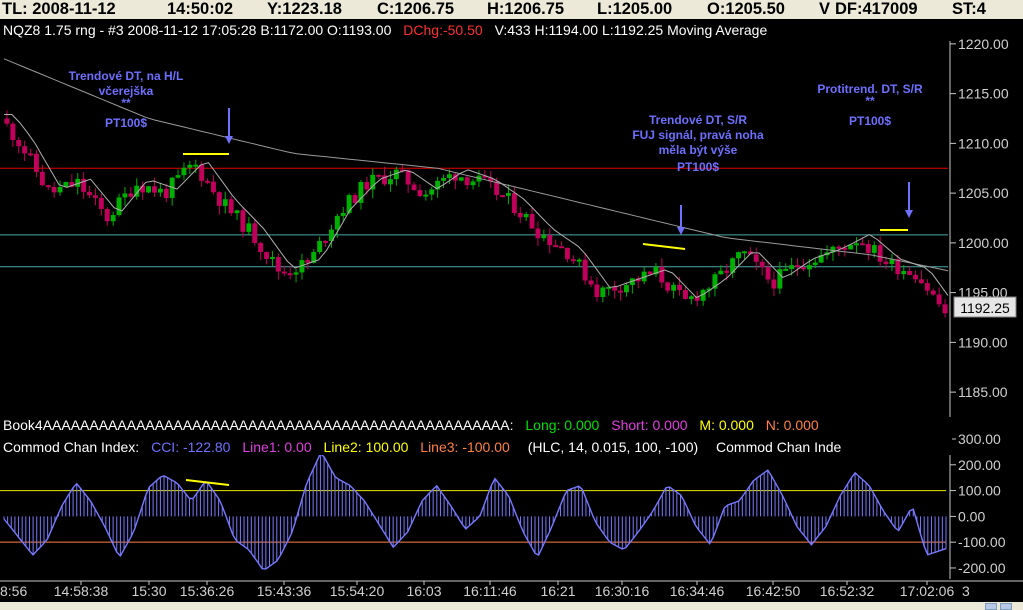 This screenshot has height=610, width=1023. Describe the element at coordinates (126, 103) in the screenshot. I see `annotation-1-line-3: **` at that location.